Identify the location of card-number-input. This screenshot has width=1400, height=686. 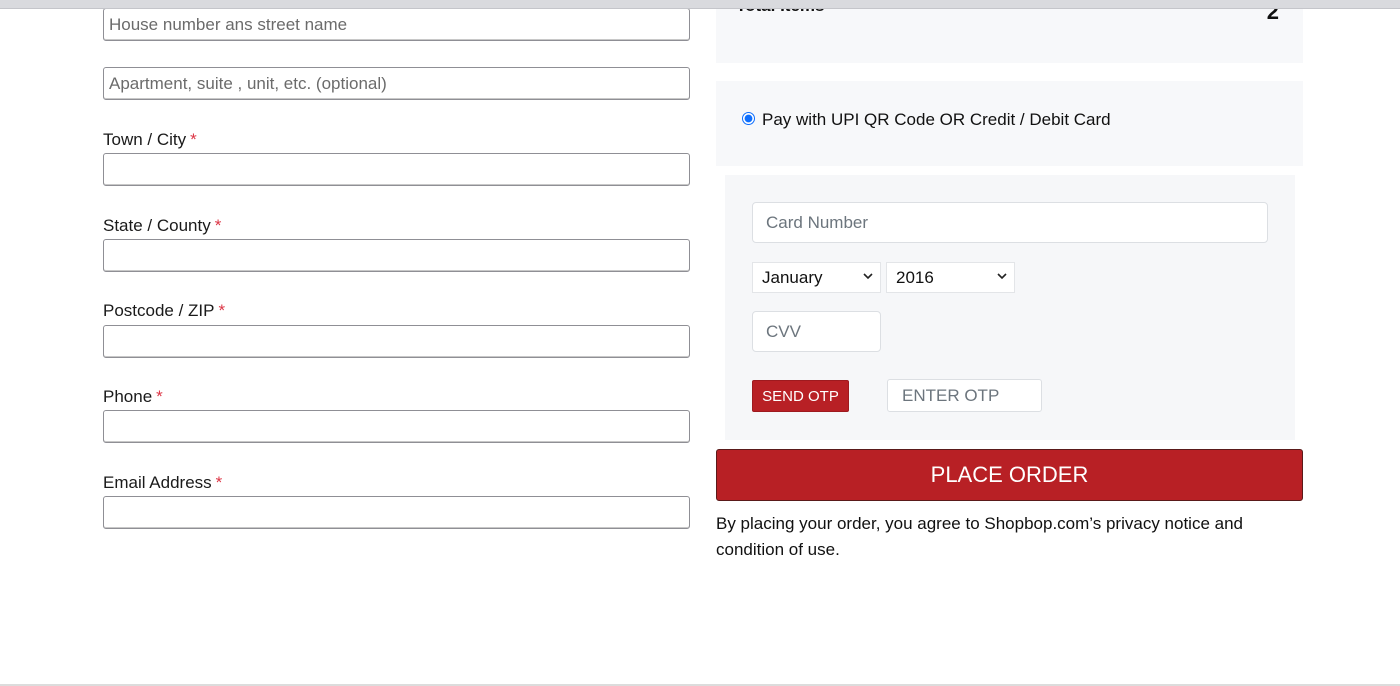
(1010, 222).